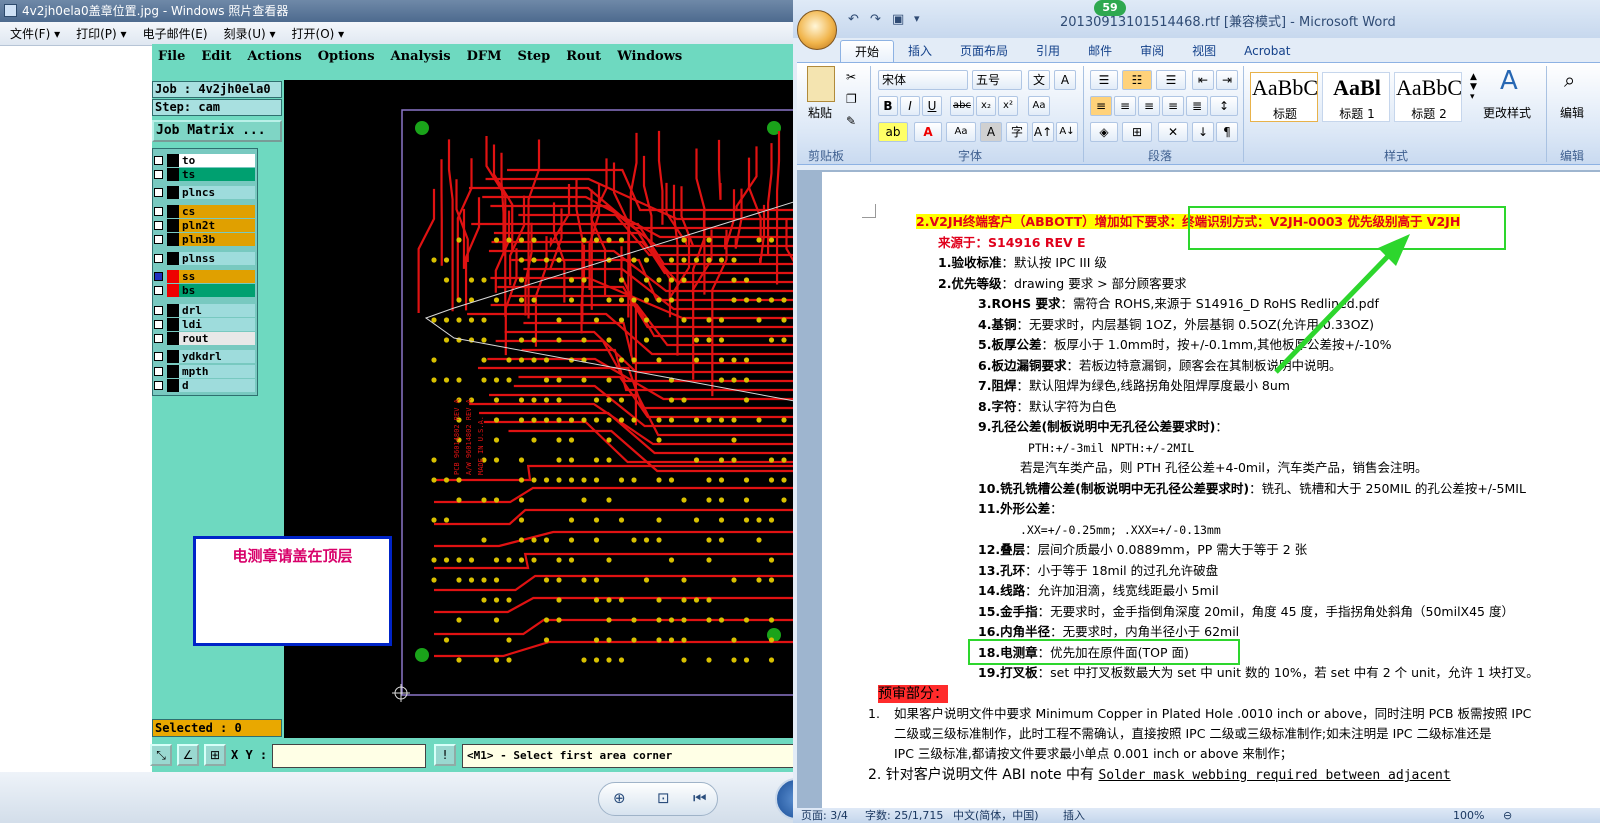 Image resolution: width=1600 pixels, height=823 pixels. I want to click on italic-icon: I, so click(910, 106).